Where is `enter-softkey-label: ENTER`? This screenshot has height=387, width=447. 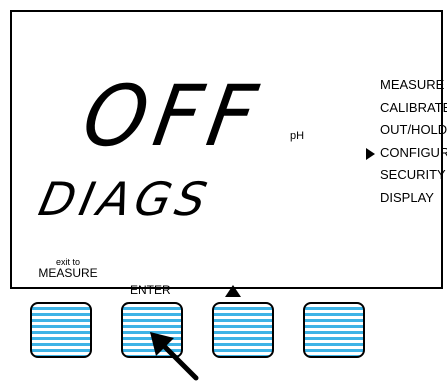
enter-softkey-label: ENTER is located at coordinates (150, 290).